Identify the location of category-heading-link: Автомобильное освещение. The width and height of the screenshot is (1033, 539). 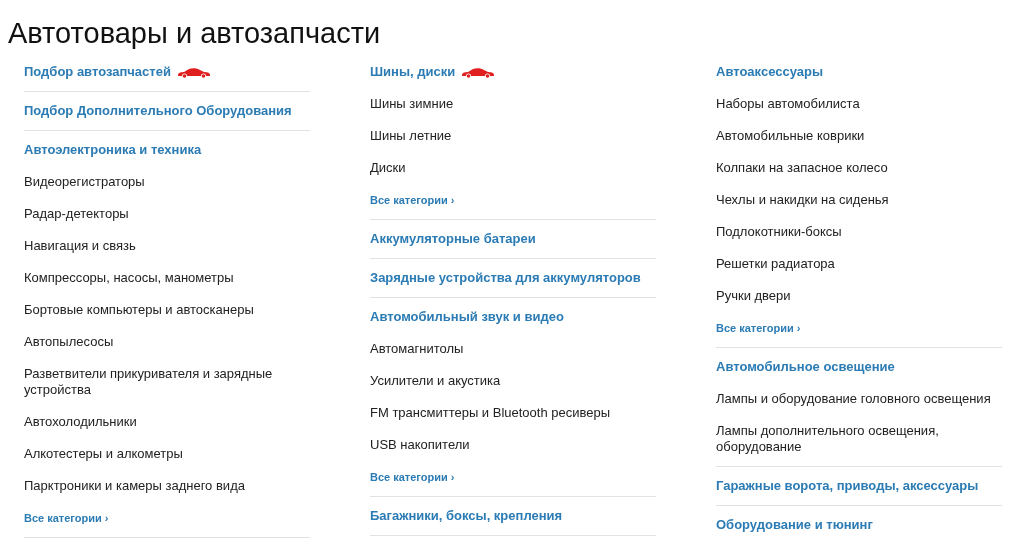
(805, 367).